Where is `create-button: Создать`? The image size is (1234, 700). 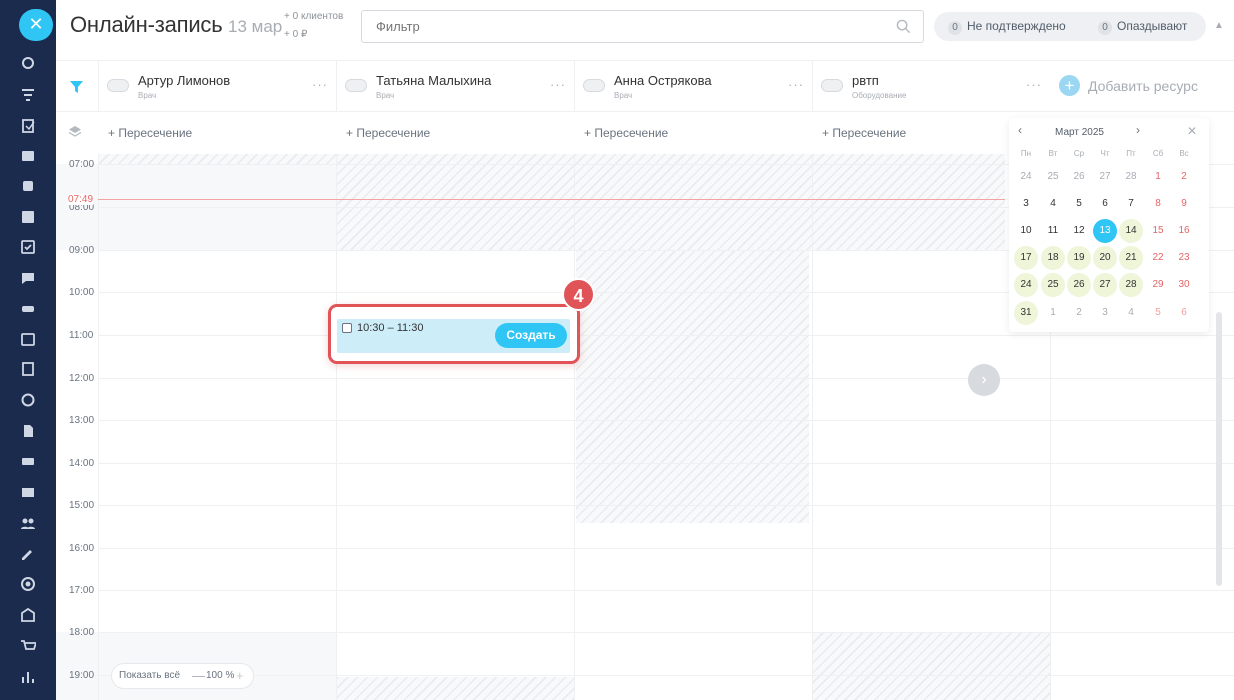
create-button: Создать is located at coordinates (531, 335).